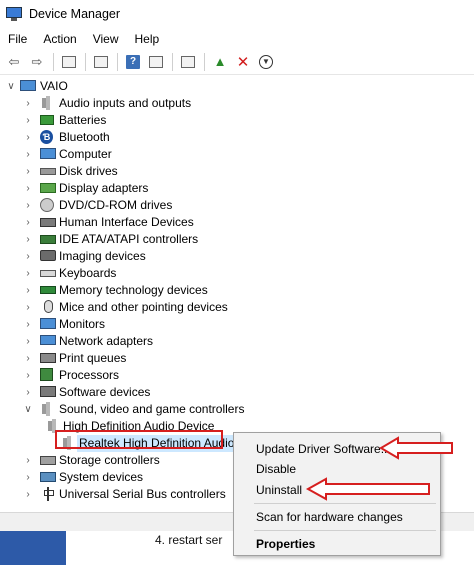  What do you see at coordinates (379, 468) in the screenshot?
I see `annotation-arrows` at bounding box center [379, 468].